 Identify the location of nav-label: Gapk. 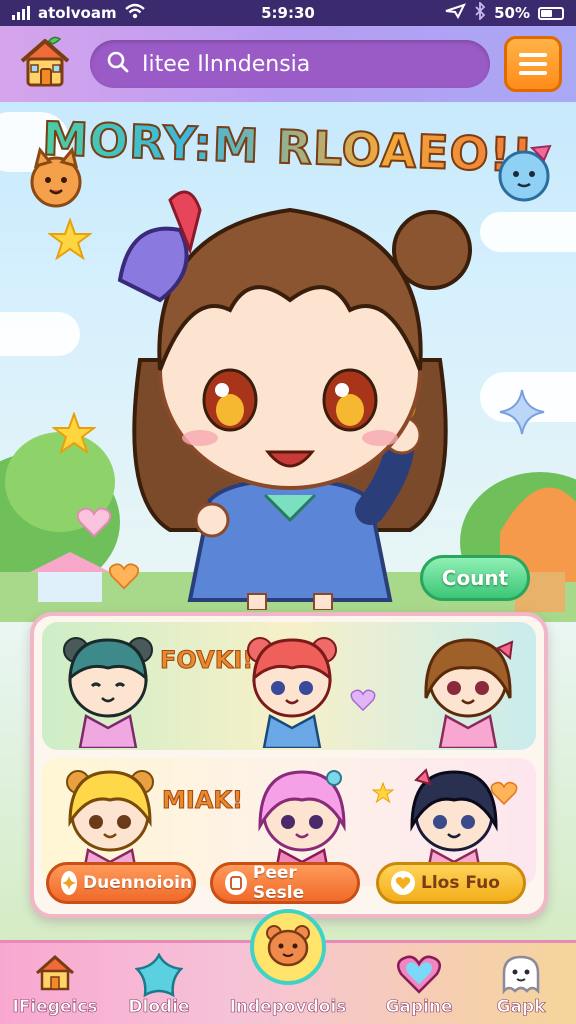
(521, 1007).